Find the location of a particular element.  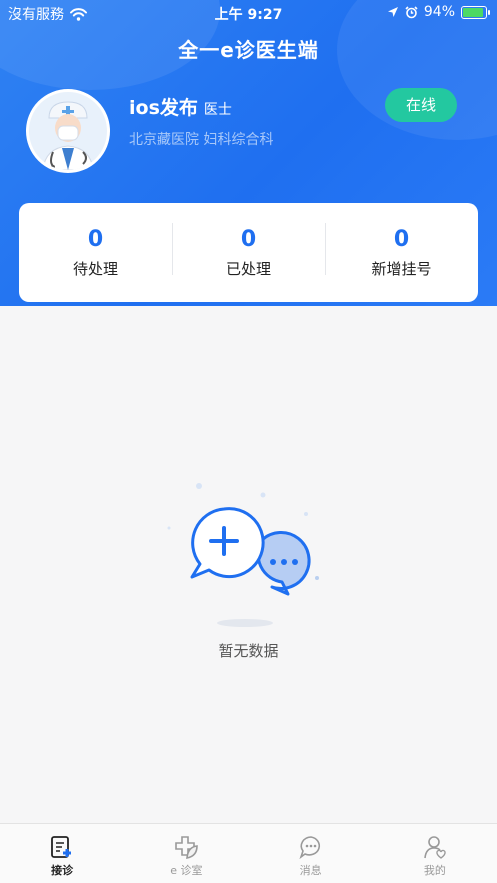

status-icons: 94% is located at coordinates (438, 12).